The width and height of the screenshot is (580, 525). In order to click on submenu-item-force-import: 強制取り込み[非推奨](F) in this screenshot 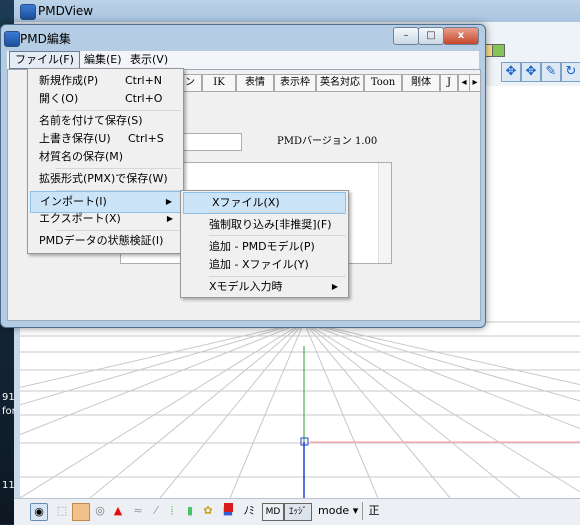, I will do `click(264, 225)`.